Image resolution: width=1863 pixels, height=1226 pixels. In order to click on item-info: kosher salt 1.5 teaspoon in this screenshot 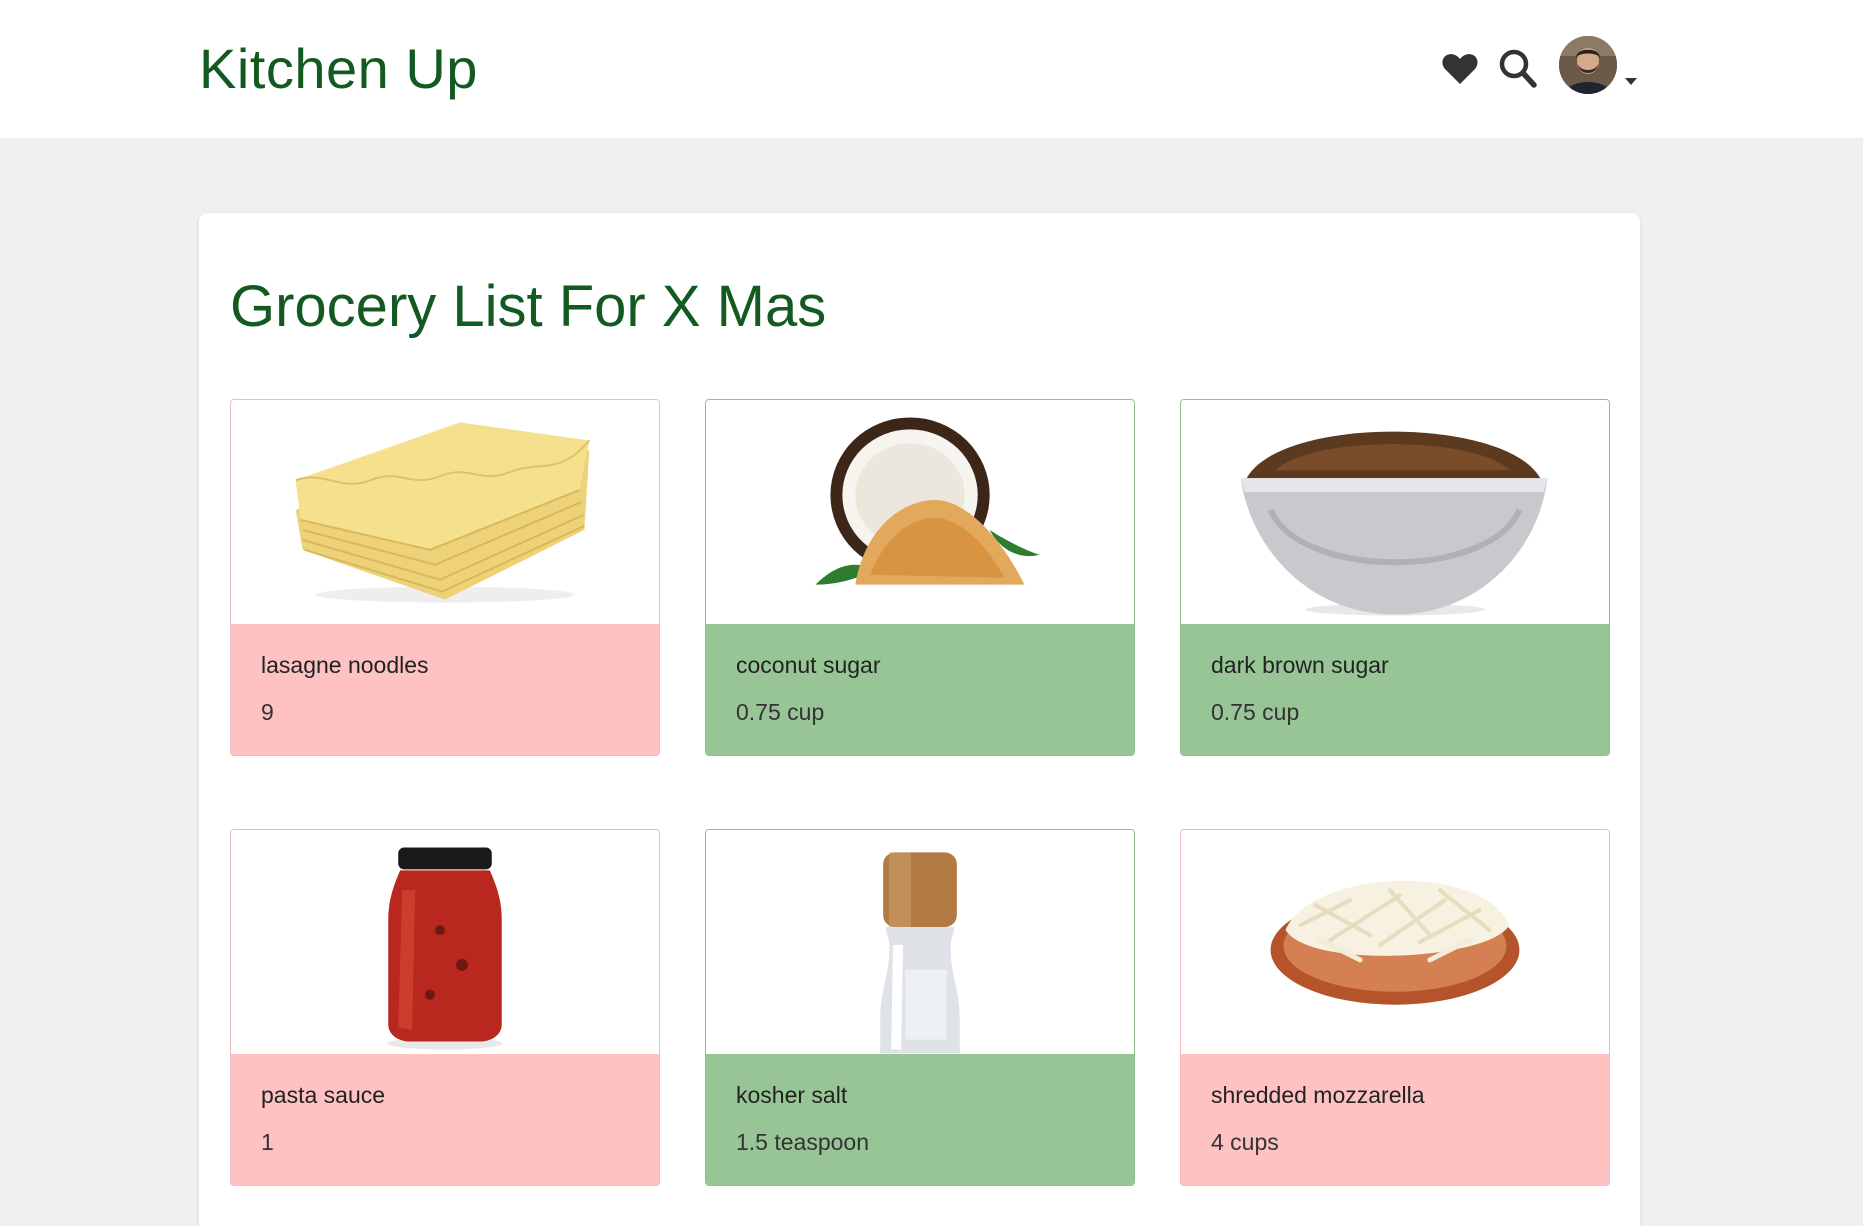, I will do `click(920, 1119)`.